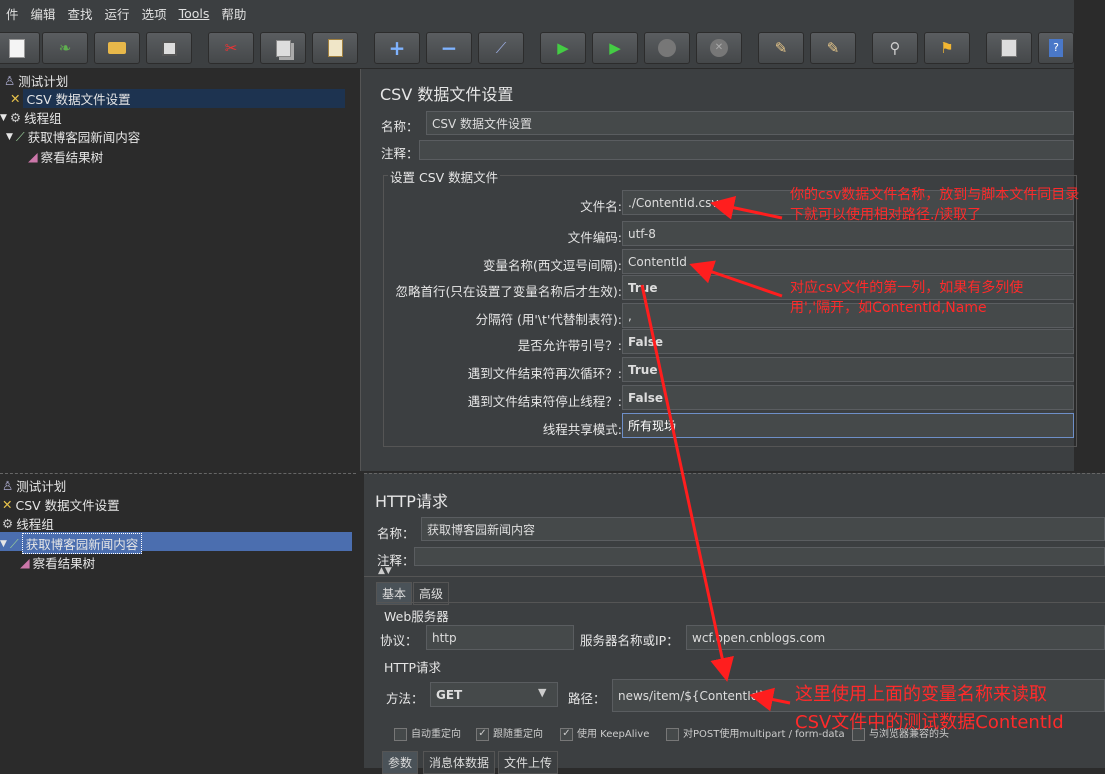 The height and width of the screenshot is (774, 1105). Describe the element at coordinates (770, 699) in the screenshot. I see `arrow-path` at that location.